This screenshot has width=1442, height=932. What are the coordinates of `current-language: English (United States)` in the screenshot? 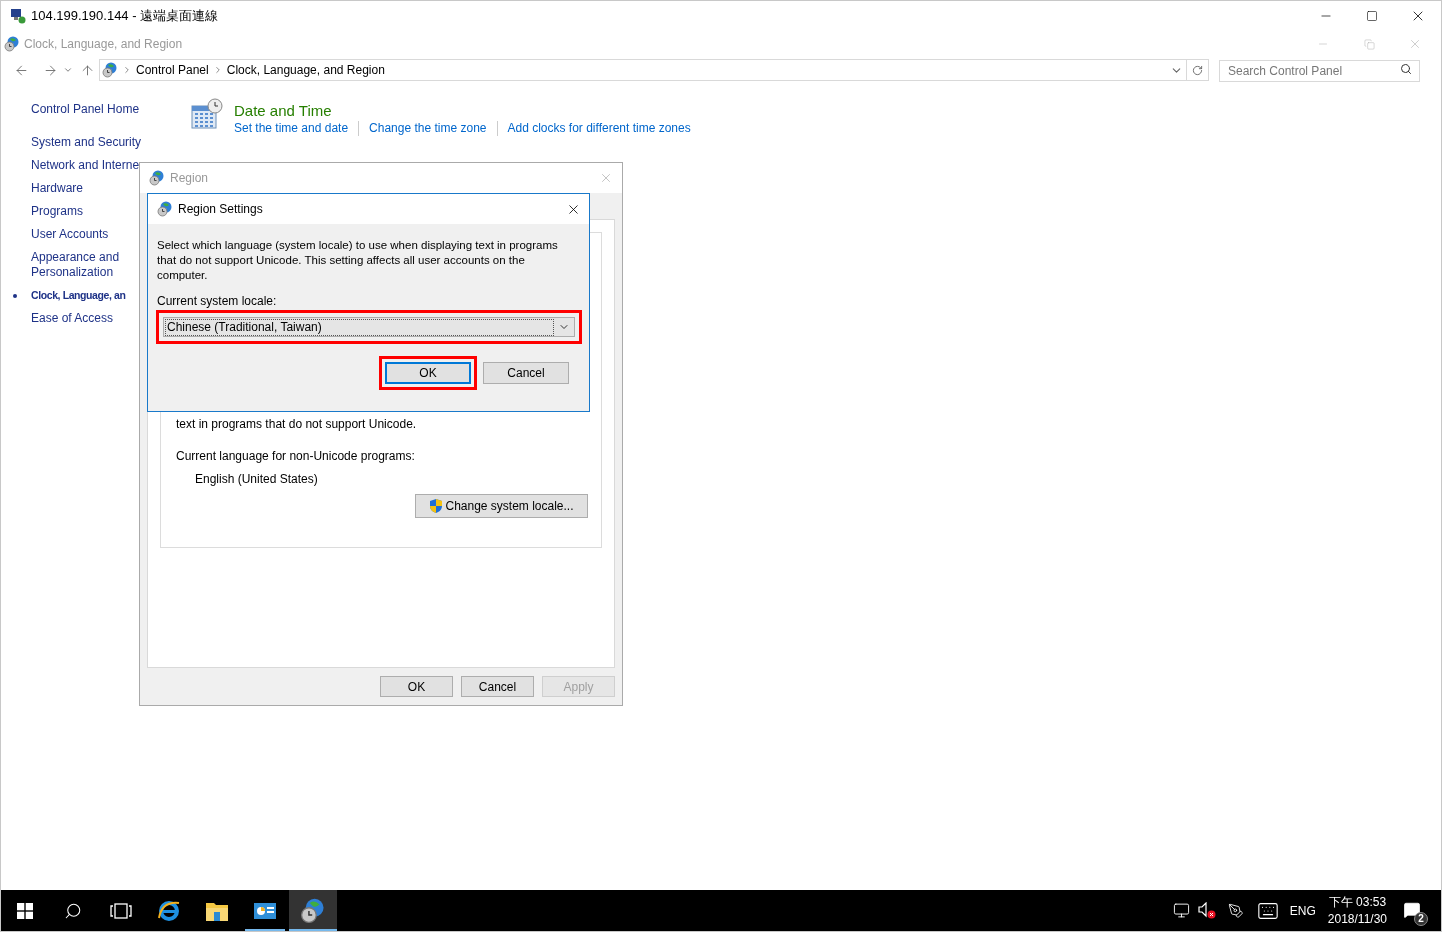 It's located at (257, 479).